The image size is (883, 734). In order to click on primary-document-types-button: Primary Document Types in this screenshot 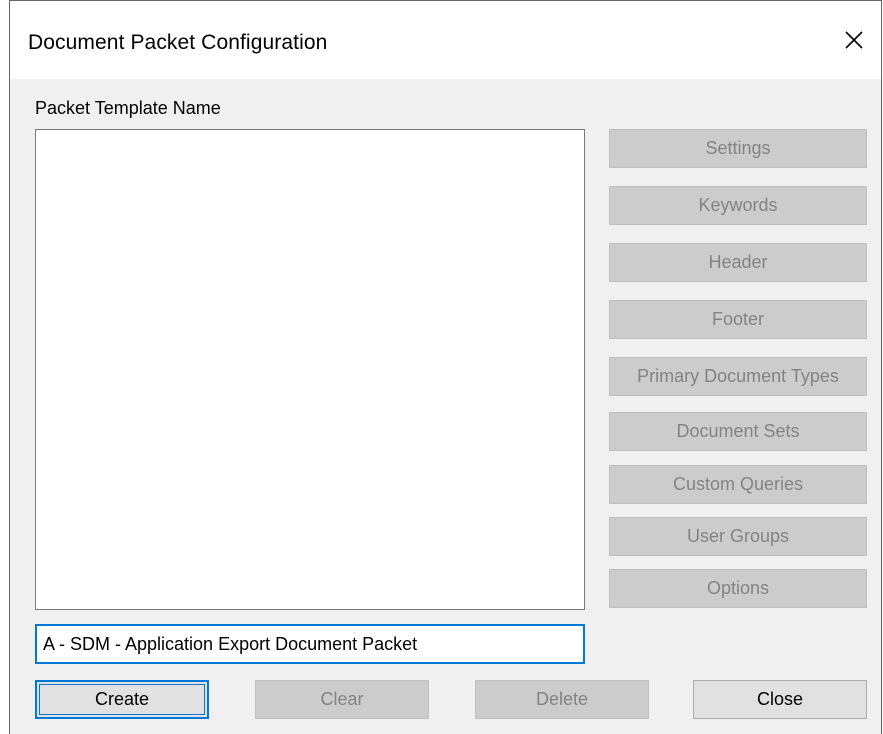, I will do `click(738, 376)`.